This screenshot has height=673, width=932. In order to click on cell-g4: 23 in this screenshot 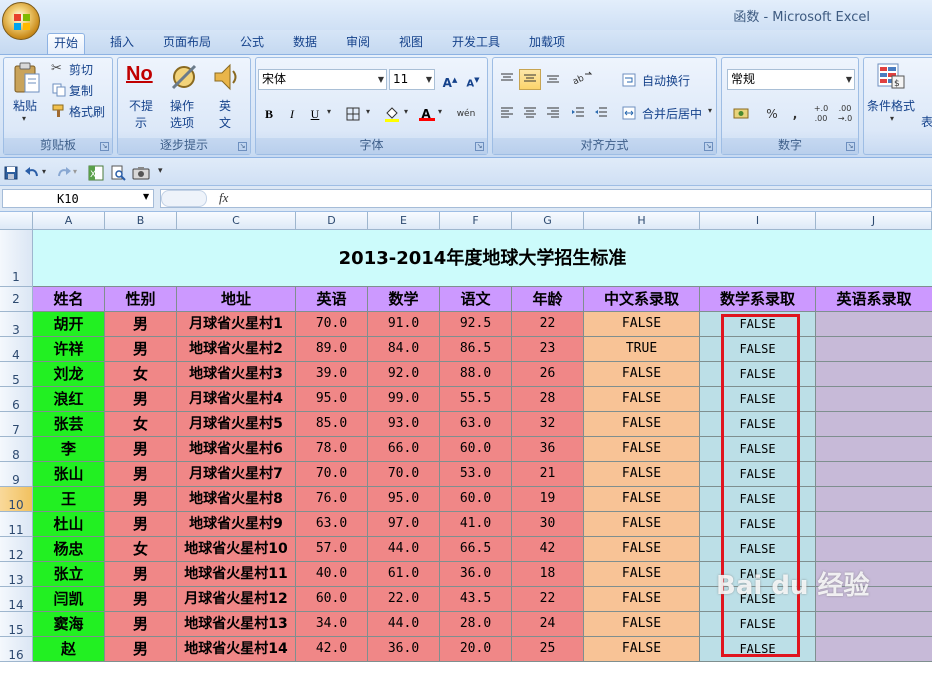, I will do `click(548, 349)`.